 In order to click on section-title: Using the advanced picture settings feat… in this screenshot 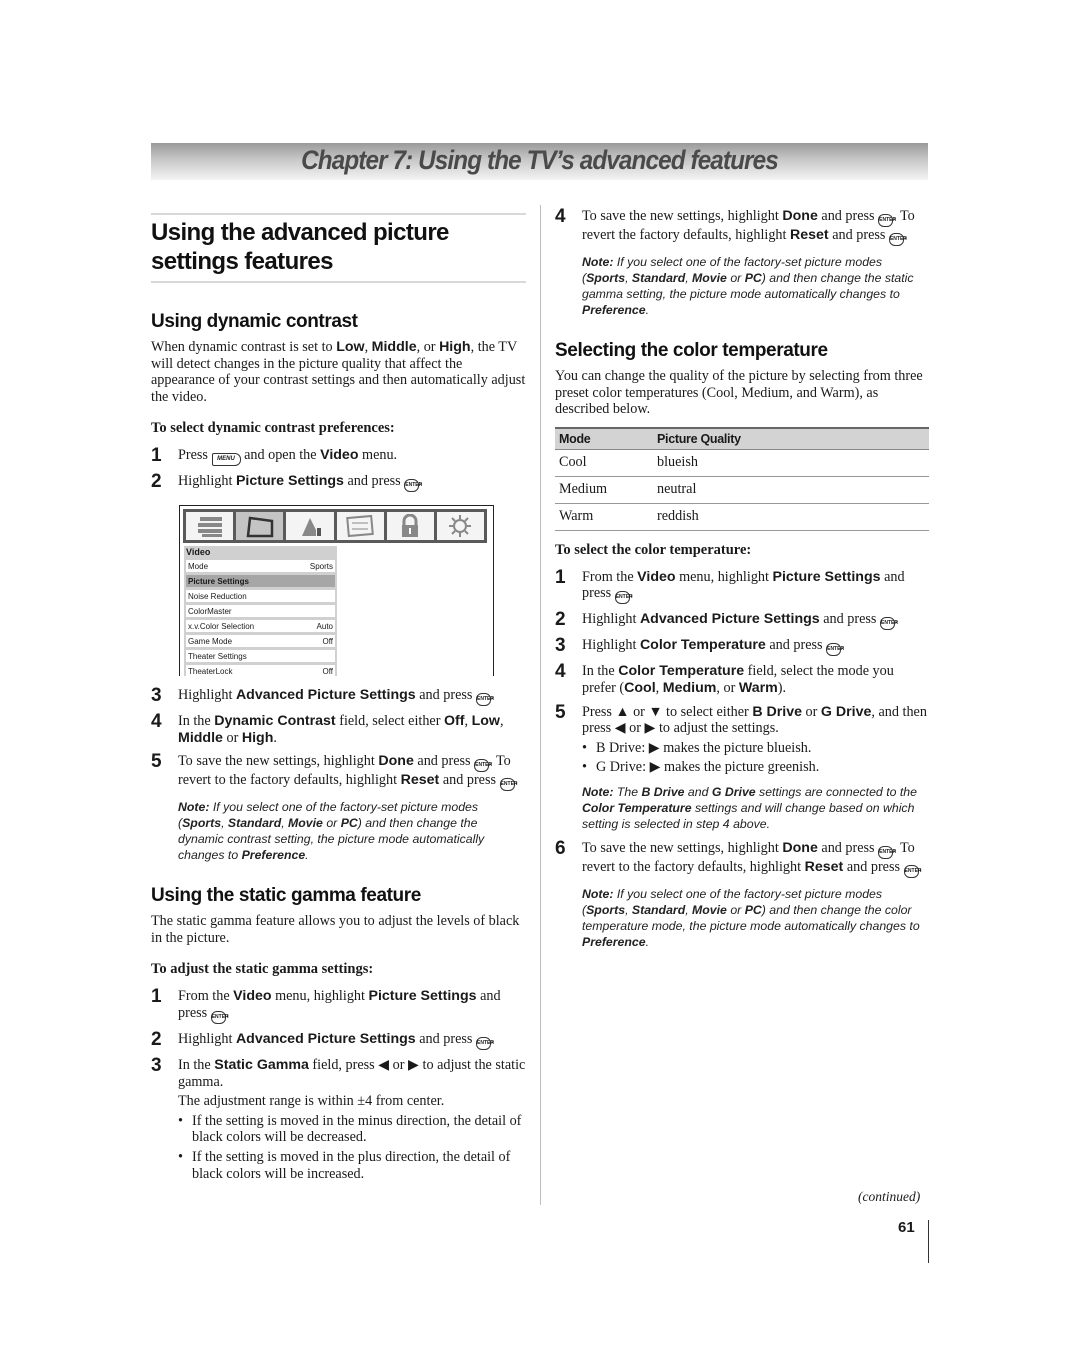, I will do `click(338, 248)`.